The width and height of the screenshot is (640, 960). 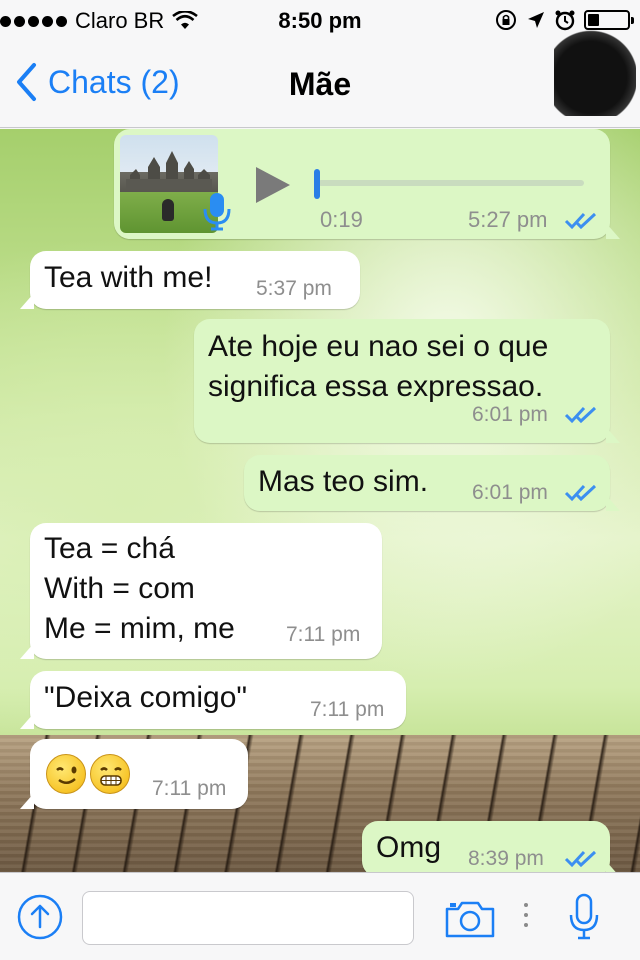 What do you see at coordinates (341, 219) in the screenshot?
I see `voice-duration: 0:19` at bounding box center [341, 219].